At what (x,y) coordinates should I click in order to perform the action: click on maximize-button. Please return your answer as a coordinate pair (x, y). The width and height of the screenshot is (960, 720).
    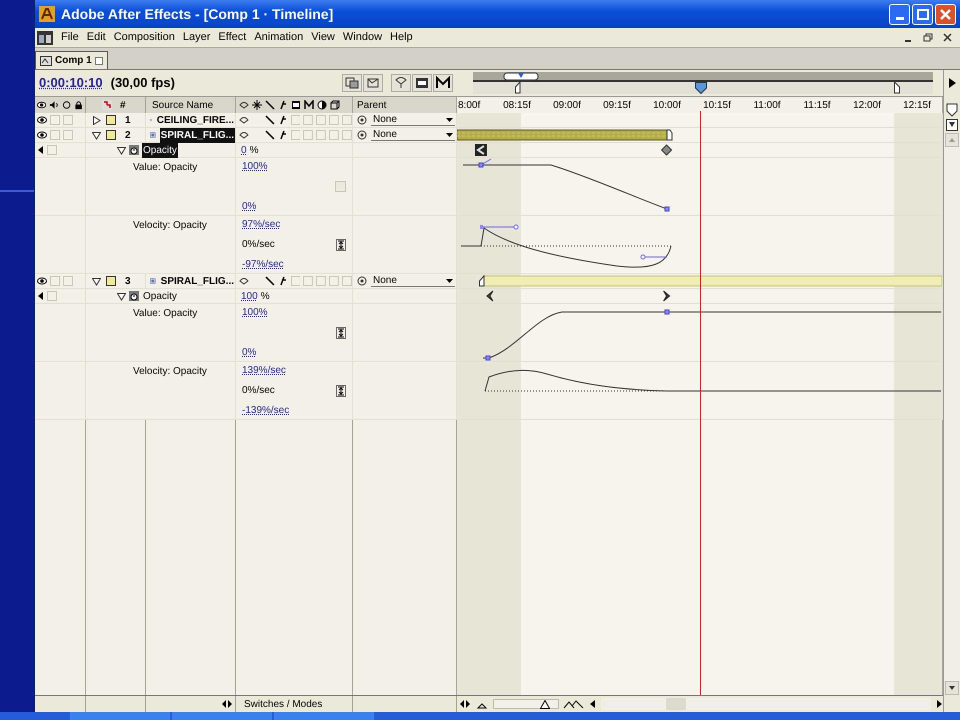
    Looking at the image, I should click on (922, 14).